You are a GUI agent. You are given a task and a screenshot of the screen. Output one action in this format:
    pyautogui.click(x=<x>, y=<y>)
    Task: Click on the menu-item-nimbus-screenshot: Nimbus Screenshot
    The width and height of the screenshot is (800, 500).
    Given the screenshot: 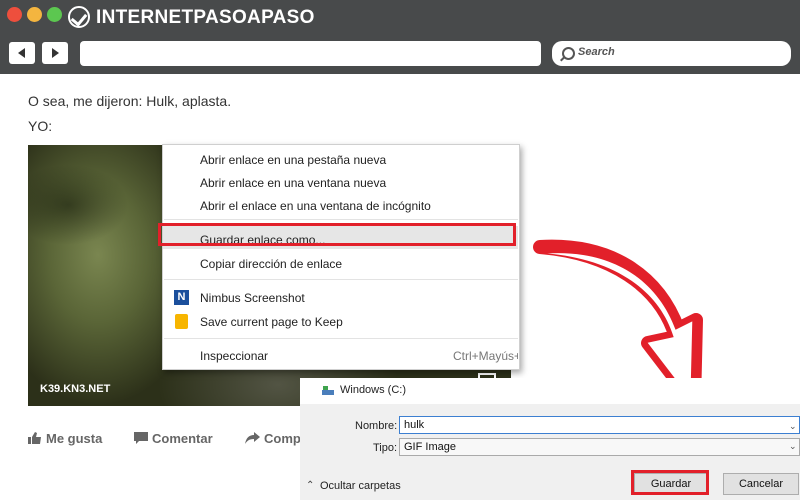 What is the action you would take?
    pyautogui.click(x=252, y=298)
    